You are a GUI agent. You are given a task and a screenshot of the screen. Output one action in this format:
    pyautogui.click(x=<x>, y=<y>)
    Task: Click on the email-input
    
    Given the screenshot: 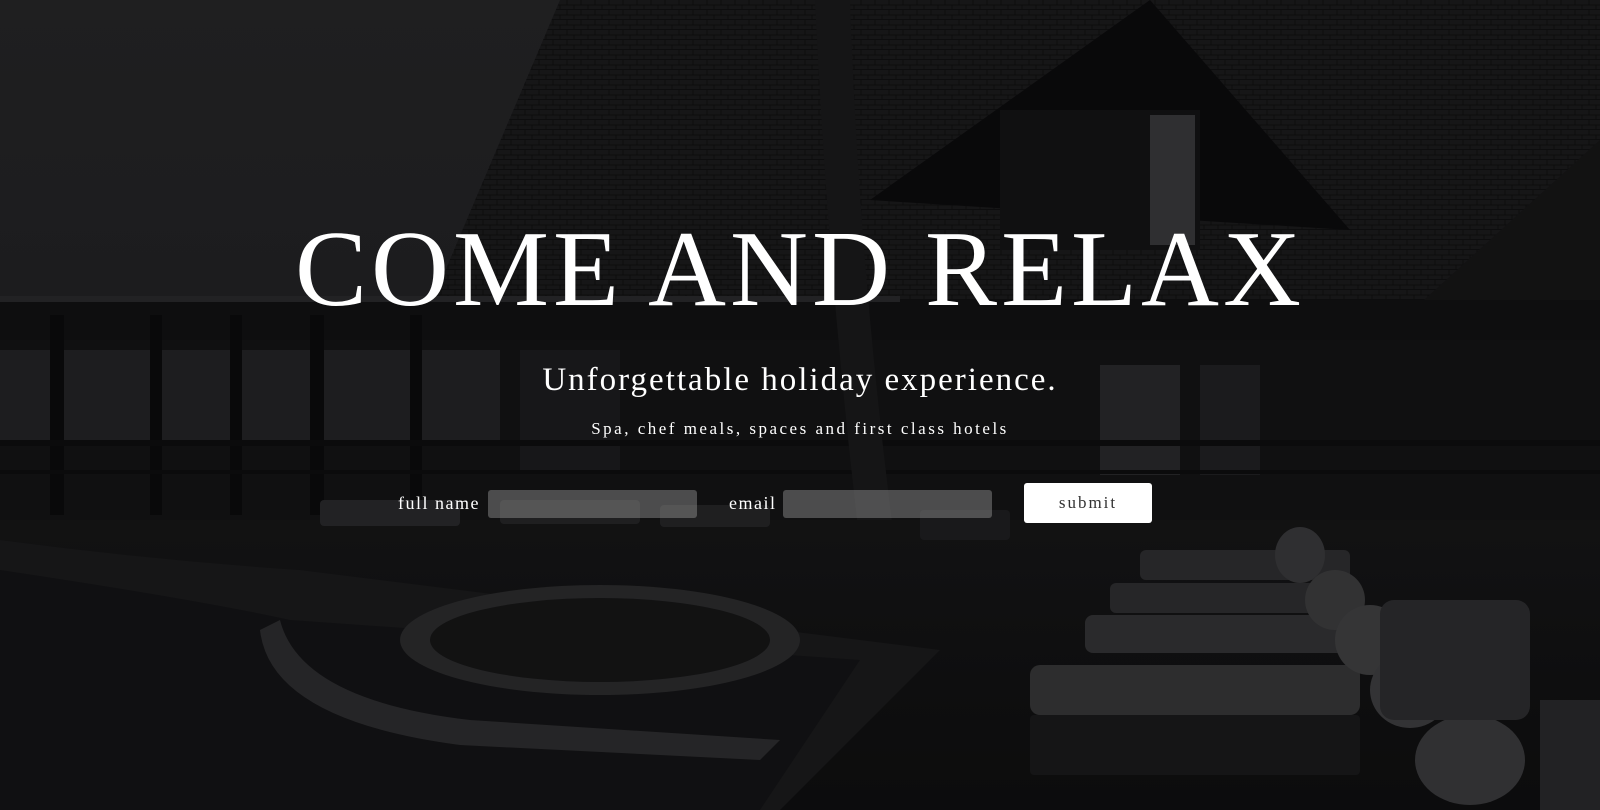 What is the action you would take?
    pyautogui.click(x=887, y=504)
    